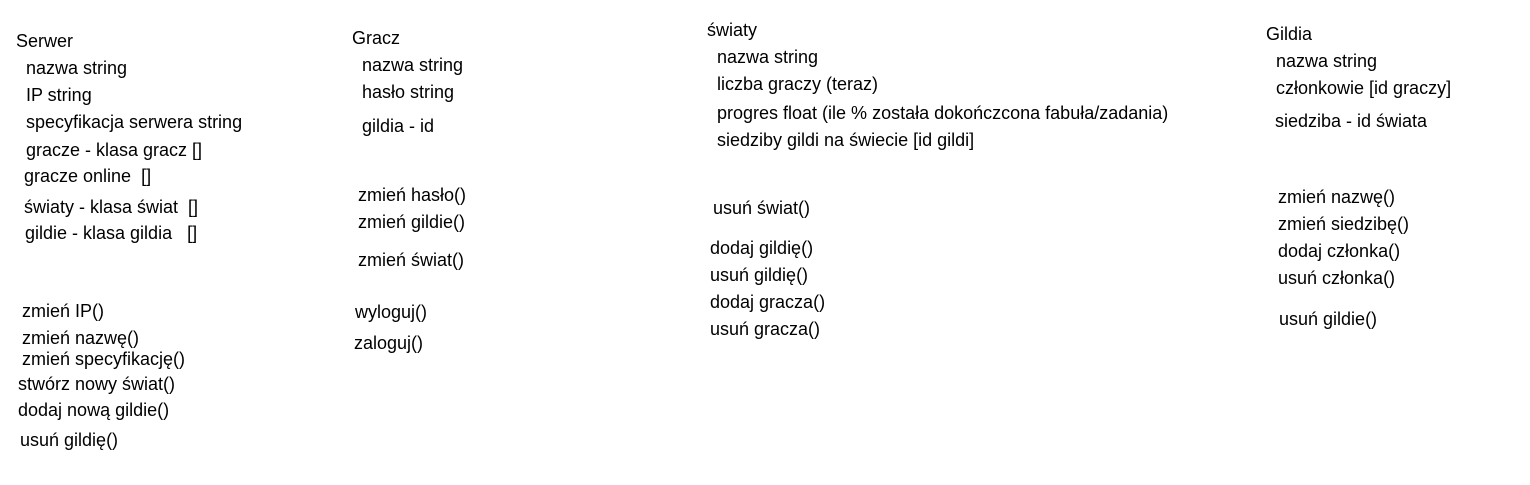 The image size is (1530, 485). I want to click on method-item: usuń członka(), so click(1337, 278).